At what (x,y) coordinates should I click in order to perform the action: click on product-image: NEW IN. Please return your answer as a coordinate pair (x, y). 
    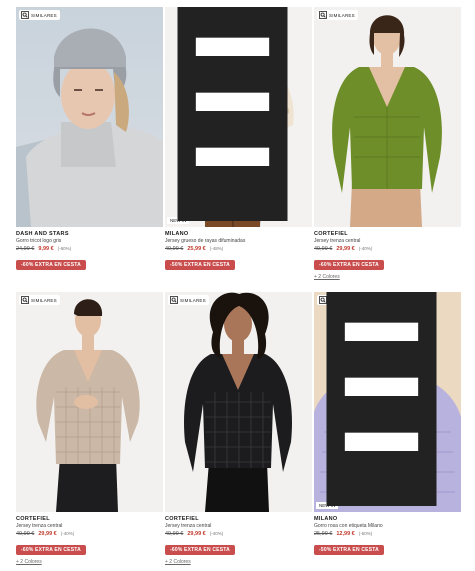
    Looking at the image, I should click on (238, 117).